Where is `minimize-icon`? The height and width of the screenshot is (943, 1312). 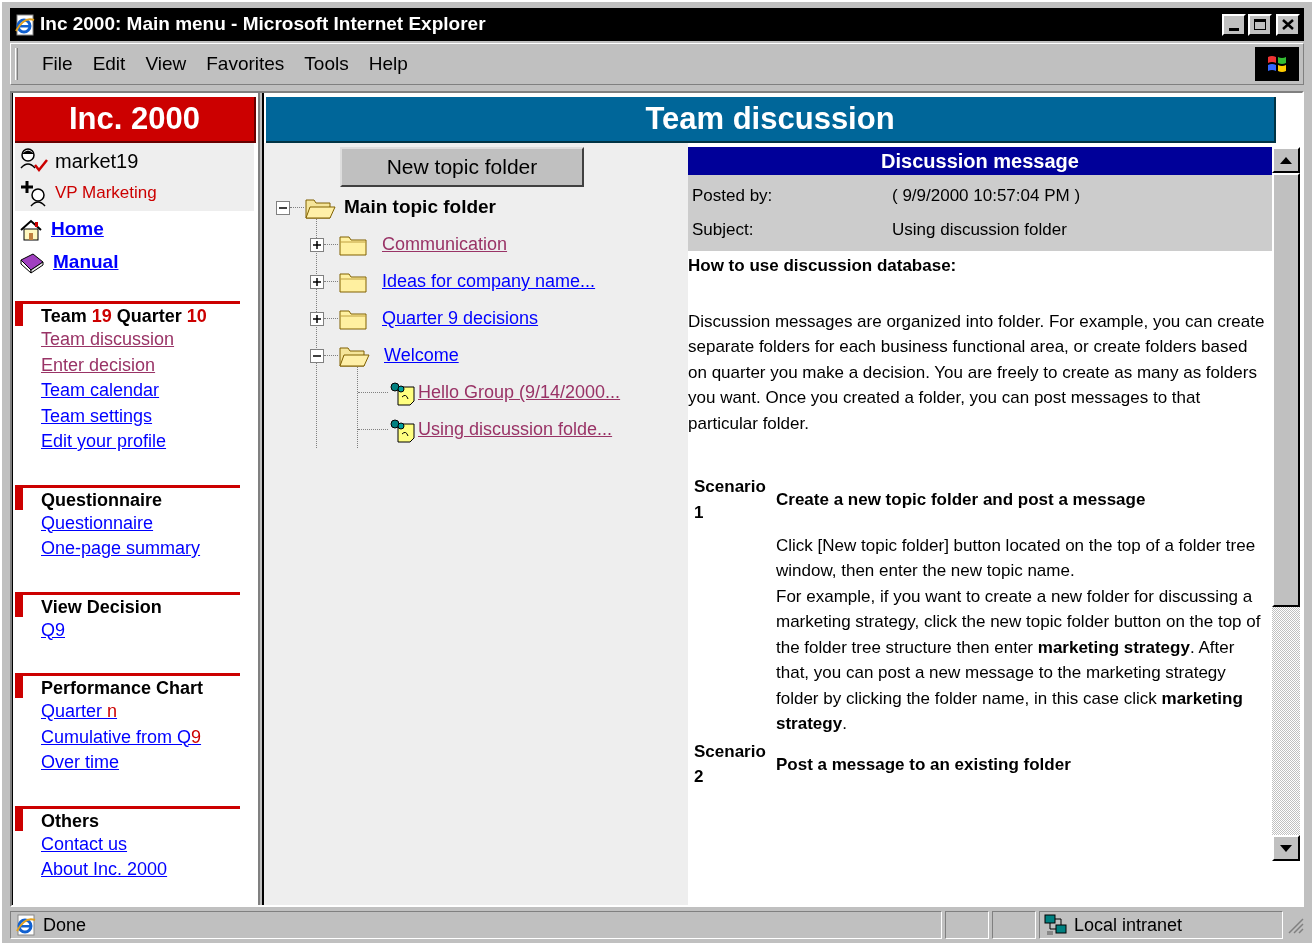
minimize-icon is located at coordinates (1234, 29).